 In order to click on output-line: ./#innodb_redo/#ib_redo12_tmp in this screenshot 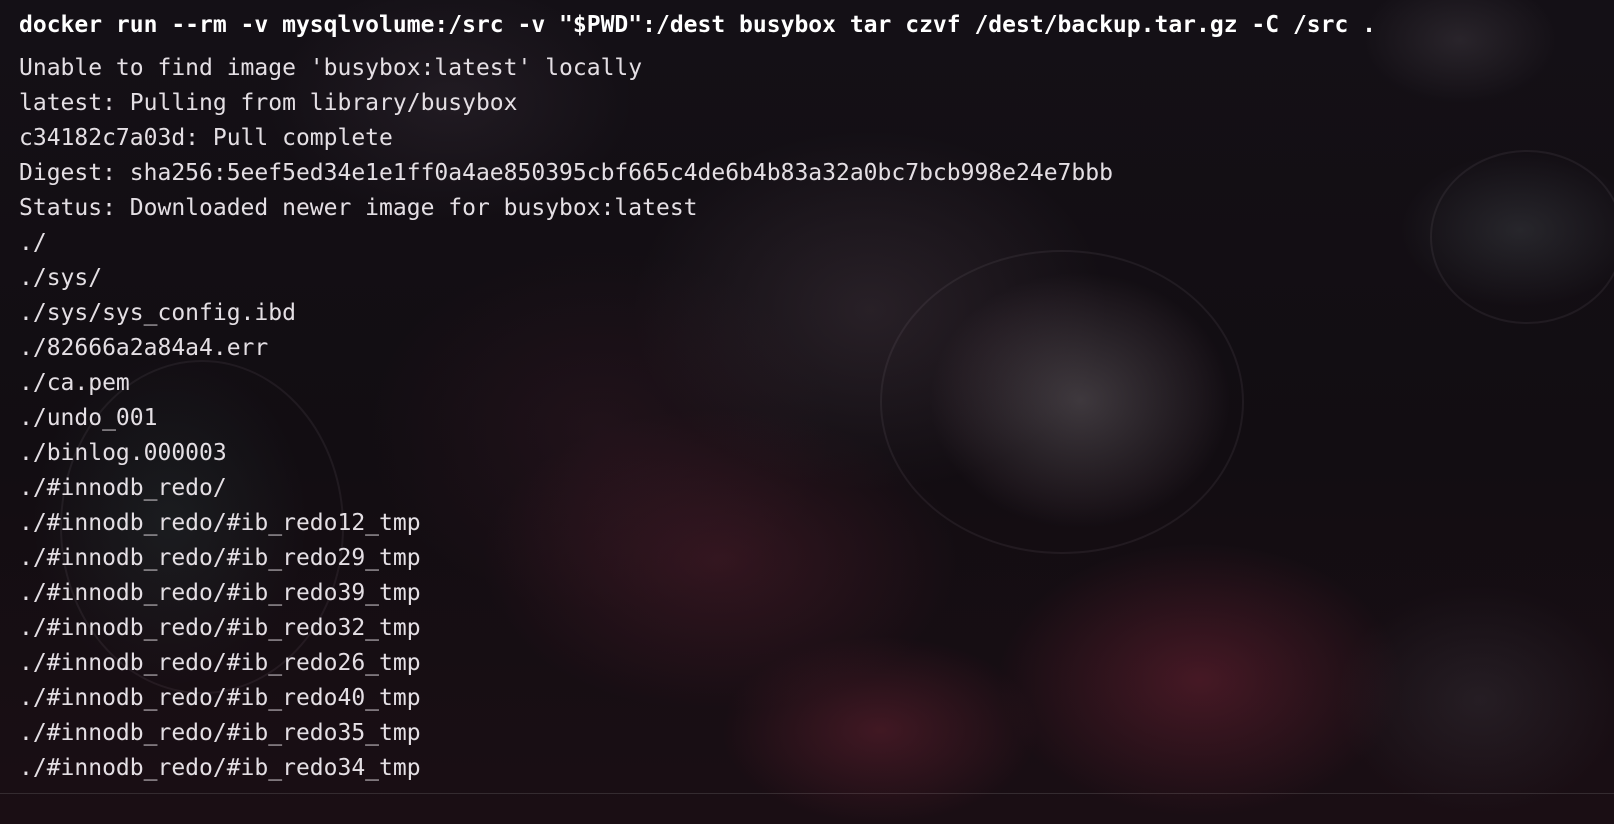, I will do `click(220, 523)`.